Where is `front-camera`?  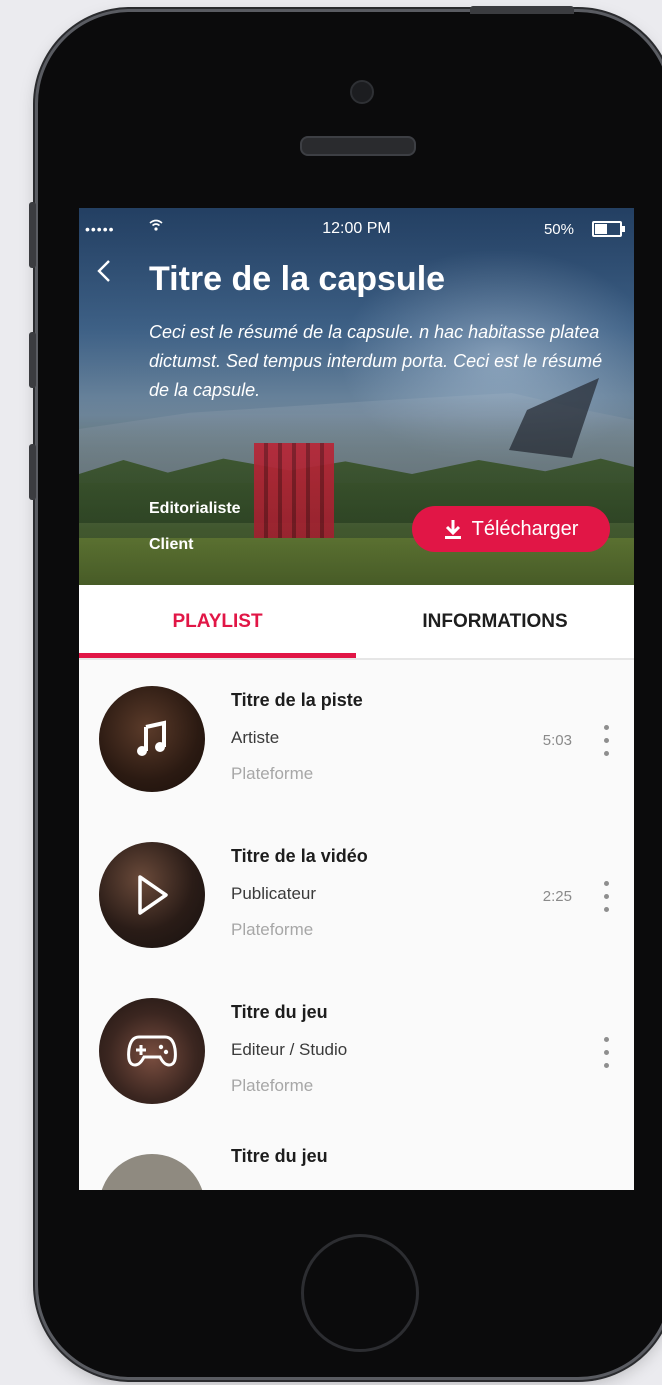 front-camera is located at coordinates (362, 92).